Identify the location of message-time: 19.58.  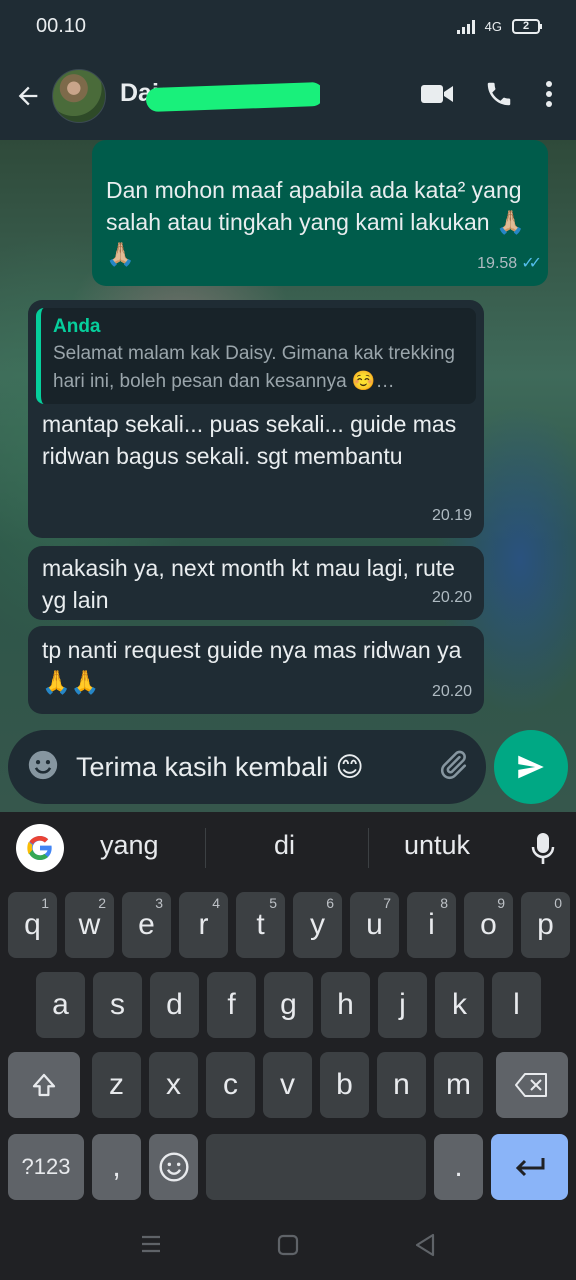
(497, 263).